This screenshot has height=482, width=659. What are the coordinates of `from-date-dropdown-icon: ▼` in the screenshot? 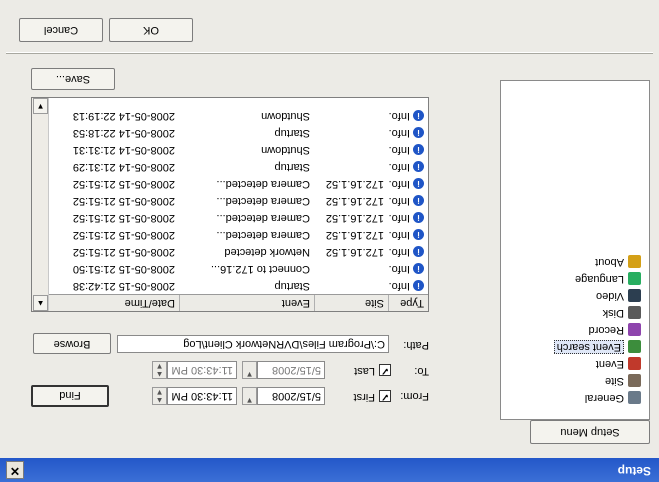 It's located at (249, 396).